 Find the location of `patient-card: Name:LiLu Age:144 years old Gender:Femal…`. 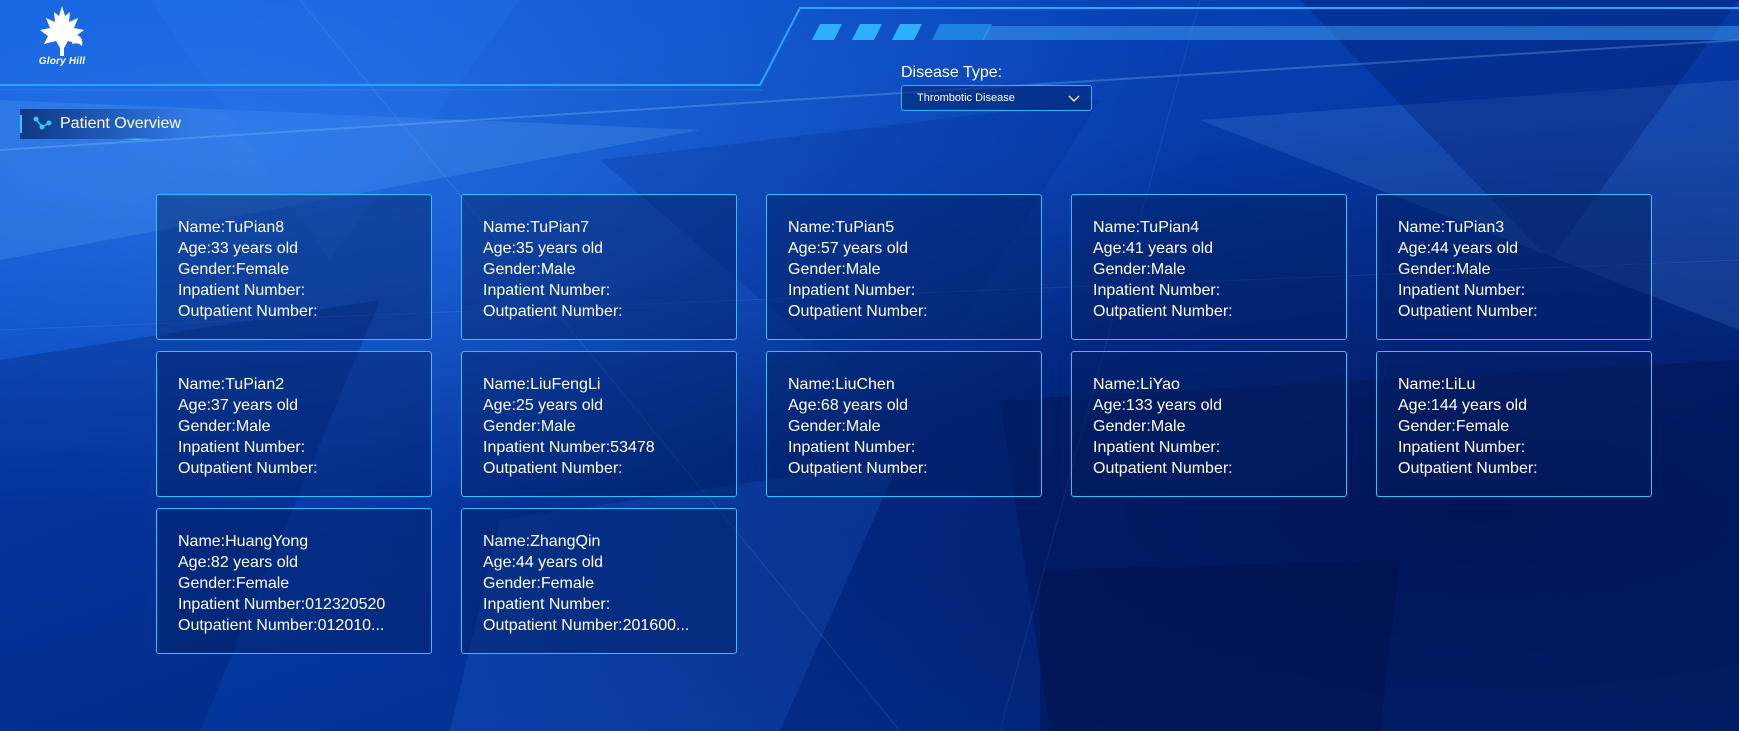

patient-card: Name:LiLu Age:144 years old Gender:Femal… is located at coordinates (1514, 424).